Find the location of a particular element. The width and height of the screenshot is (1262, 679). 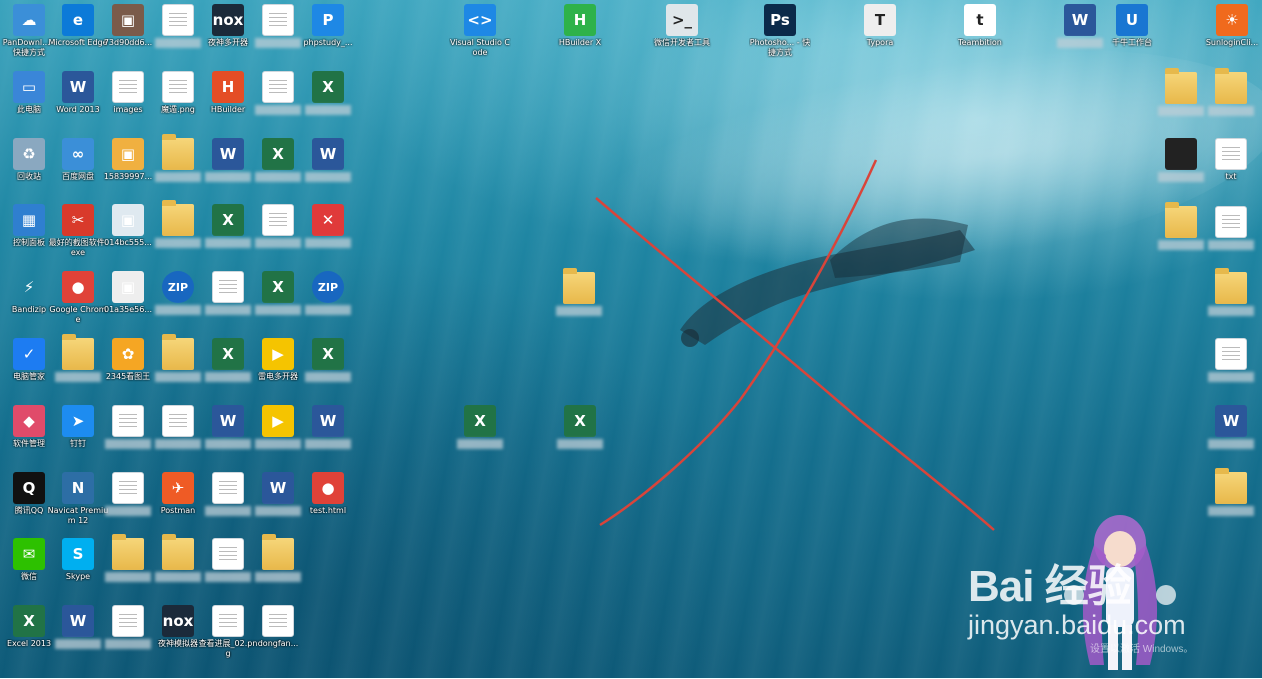

activate-windows-text: 设置以激活 Windows。 is located at coordinates (1142, 649).